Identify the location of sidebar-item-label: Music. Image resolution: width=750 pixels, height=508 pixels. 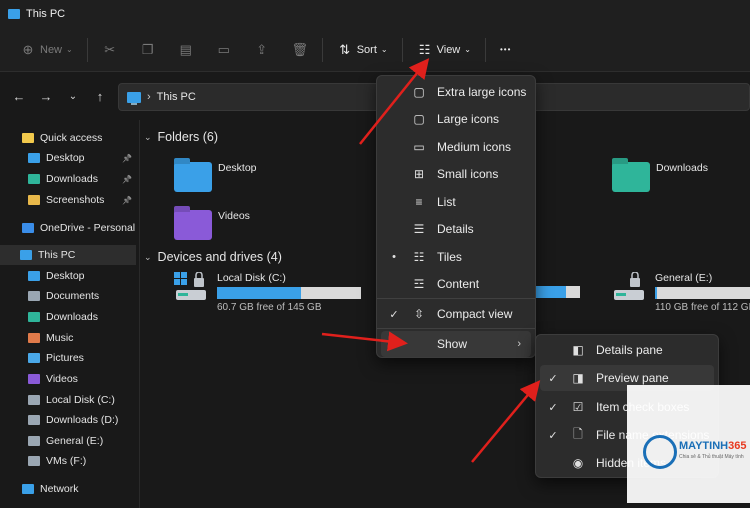
(60, 338).